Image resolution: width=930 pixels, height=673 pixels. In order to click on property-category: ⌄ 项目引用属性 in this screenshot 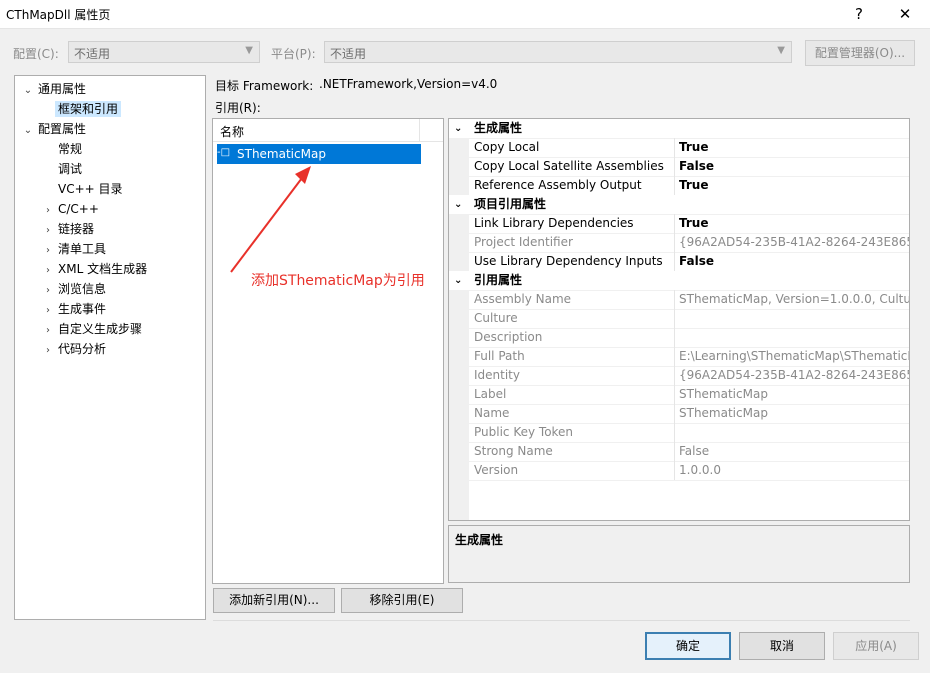, I will do `click(679, 205)`.